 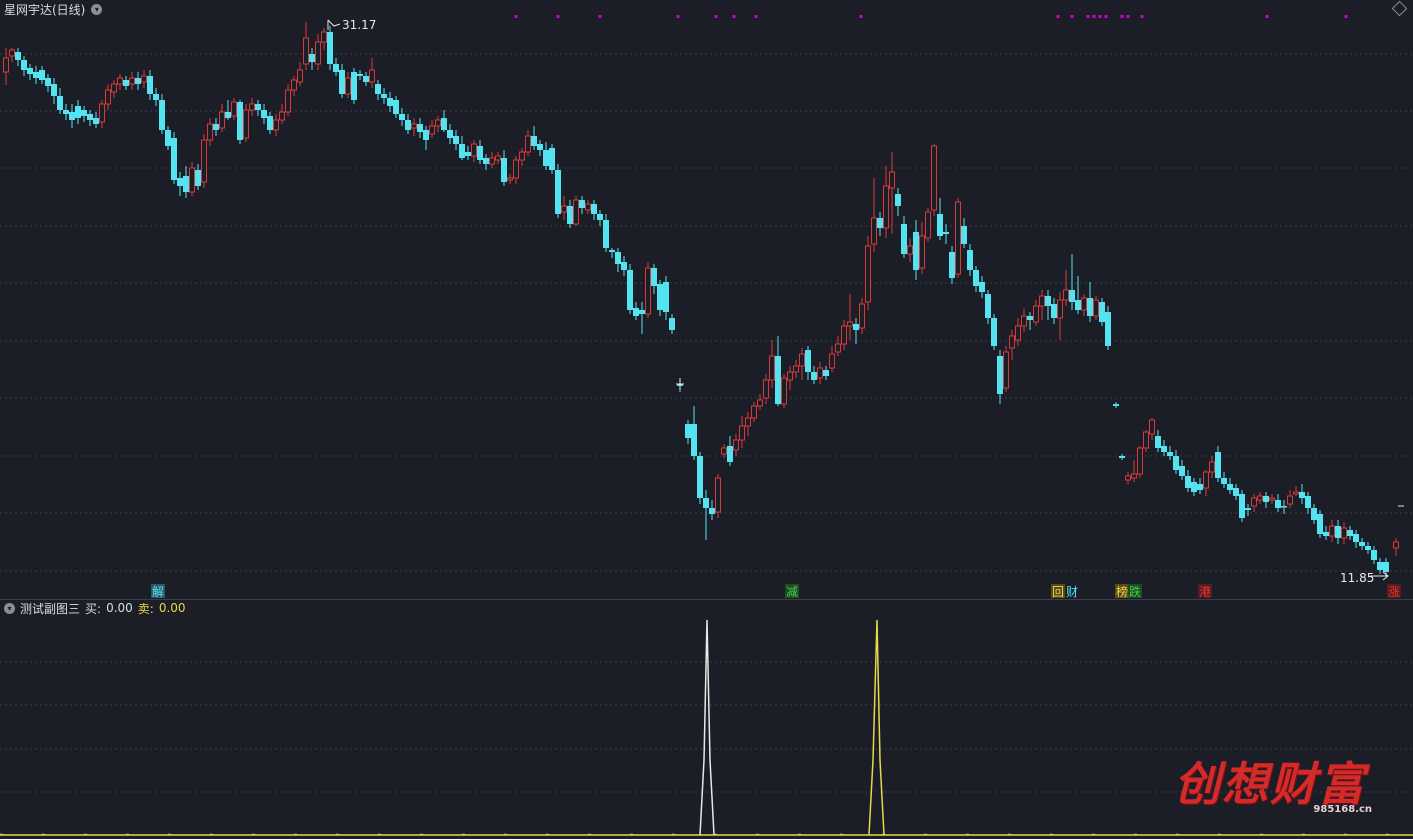 I want to click on watermark-url: 985168.cn, so click(x=1342, y=809).